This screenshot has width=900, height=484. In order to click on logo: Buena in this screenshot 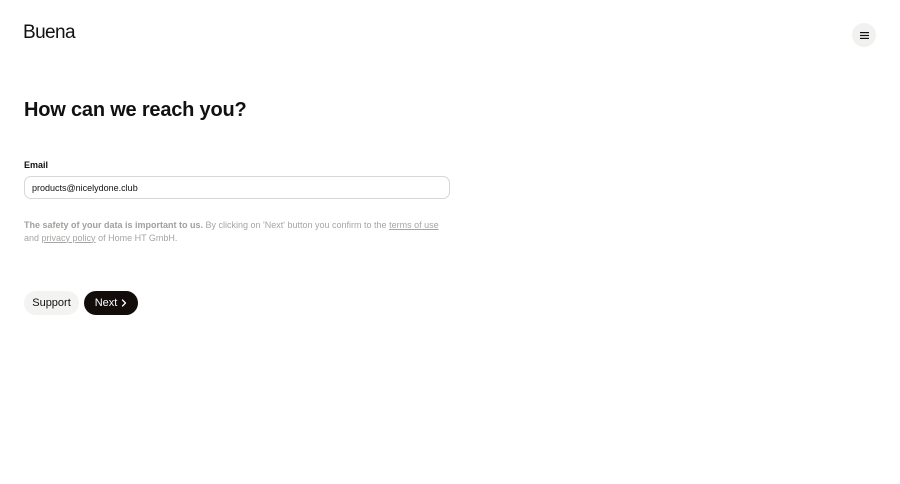, I will do `click(49, 33)`.